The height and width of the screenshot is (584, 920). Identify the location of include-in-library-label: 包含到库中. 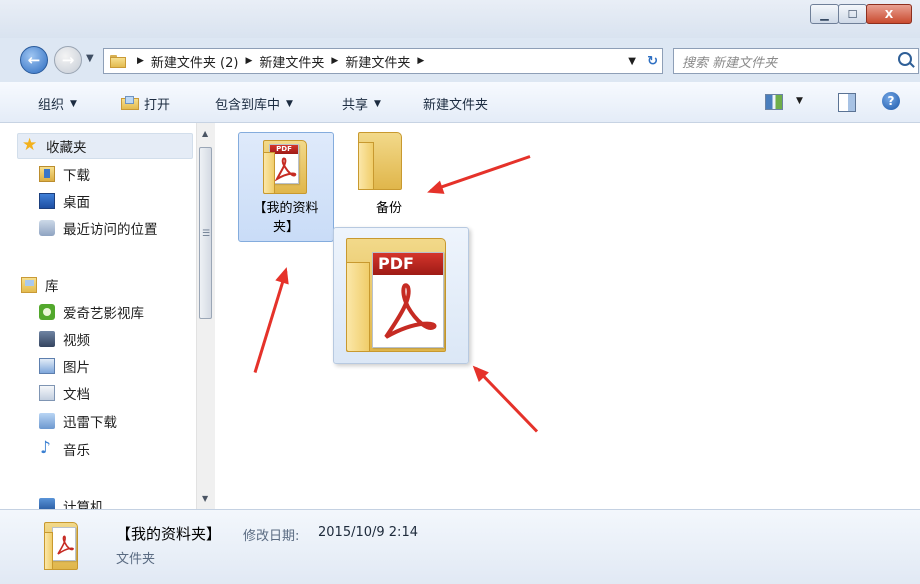
(248, 105).